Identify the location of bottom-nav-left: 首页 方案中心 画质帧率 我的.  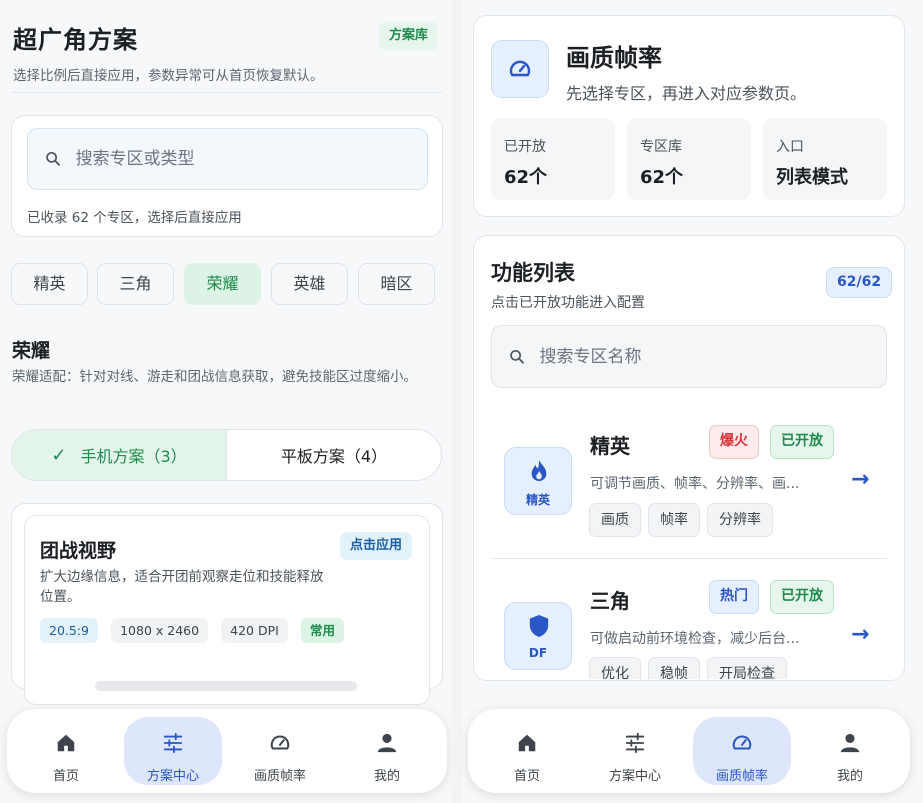
(227, 751).